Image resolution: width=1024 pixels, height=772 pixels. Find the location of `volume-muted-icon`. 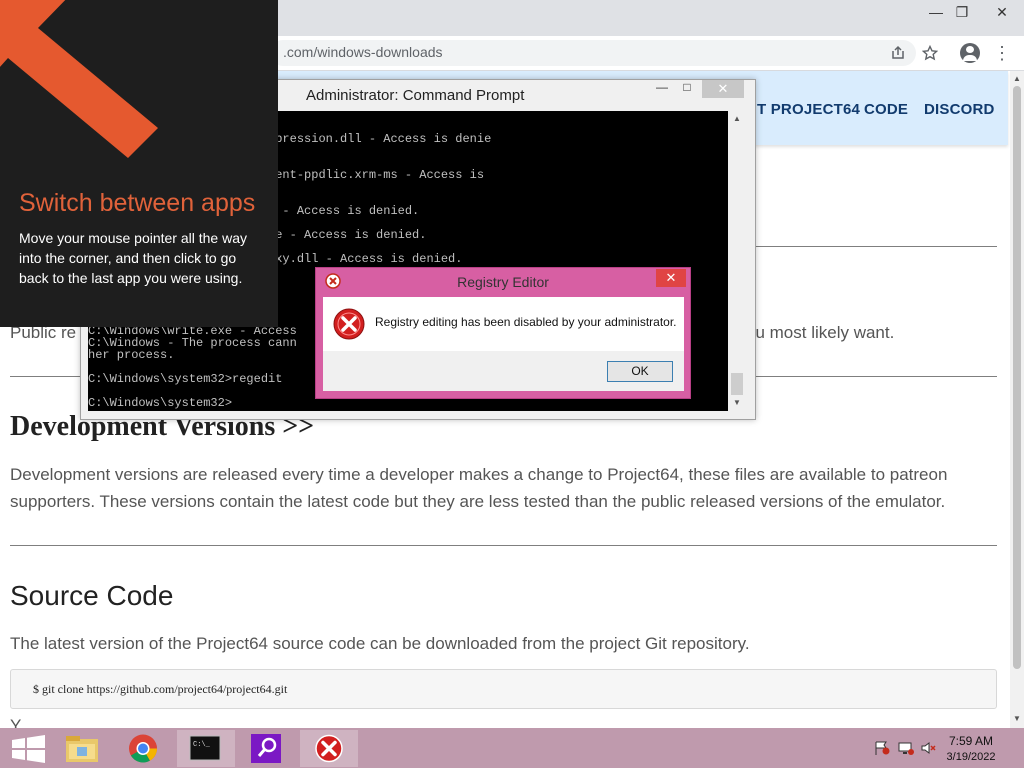

volume-muted-icon is located at coordinates (929, 748).